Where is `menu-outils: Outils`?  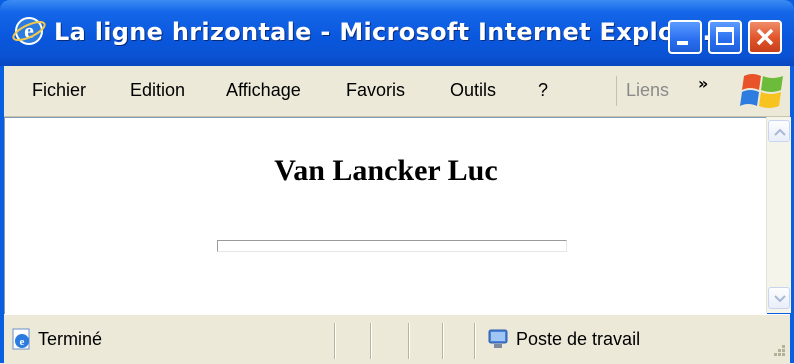 menu-outils: Outils is located at coordinates (473, 90).